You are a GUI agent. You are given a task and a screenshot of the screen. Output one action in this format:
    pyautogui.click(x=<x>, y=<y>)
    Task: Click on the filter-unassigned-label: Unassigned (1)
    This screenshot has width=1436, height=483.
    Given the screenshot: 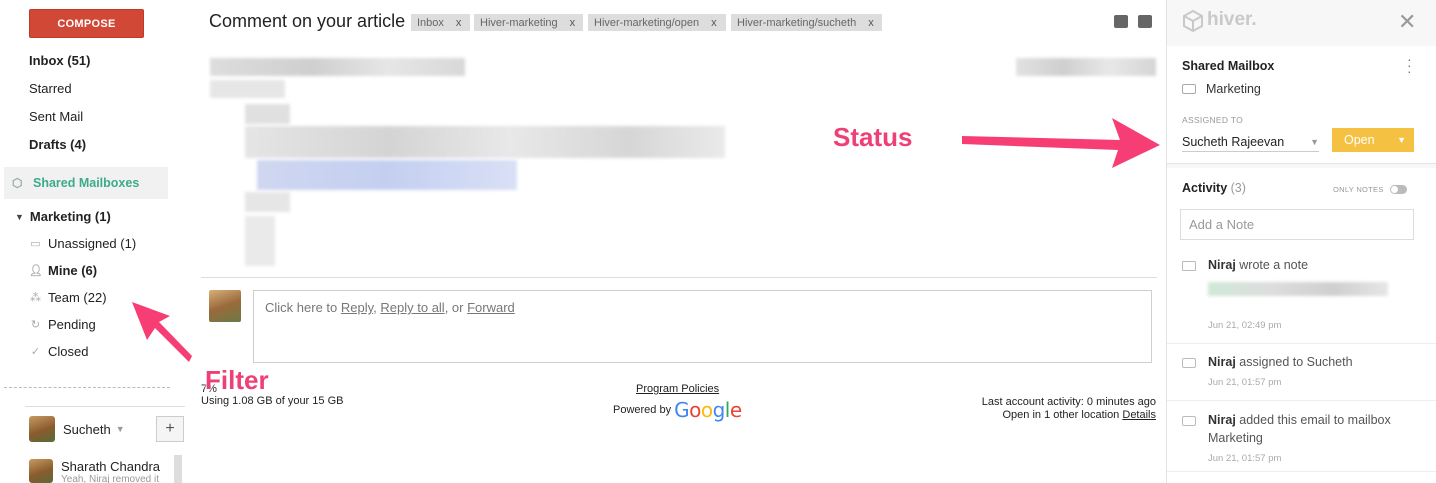 What is the action you would take?
    pyautogui.click(x=92, y=243)
    